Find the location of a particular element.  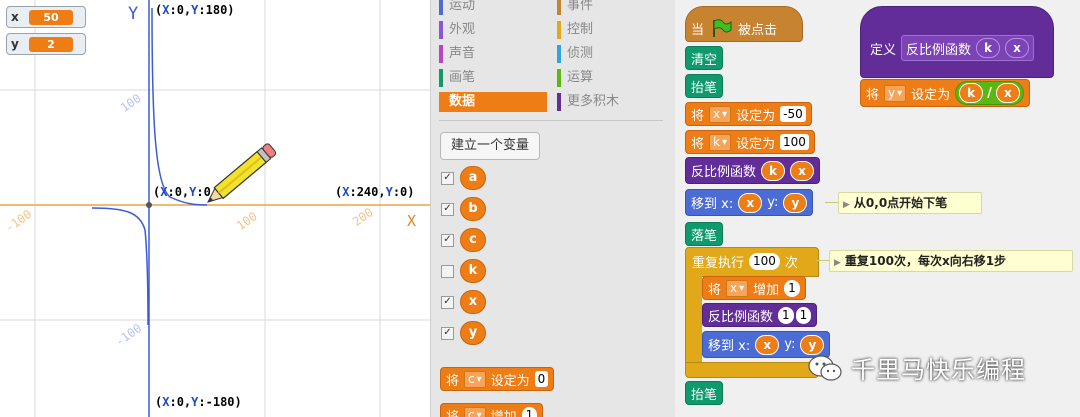

hyperbola-right-curve is located at coordinates (179, 106).